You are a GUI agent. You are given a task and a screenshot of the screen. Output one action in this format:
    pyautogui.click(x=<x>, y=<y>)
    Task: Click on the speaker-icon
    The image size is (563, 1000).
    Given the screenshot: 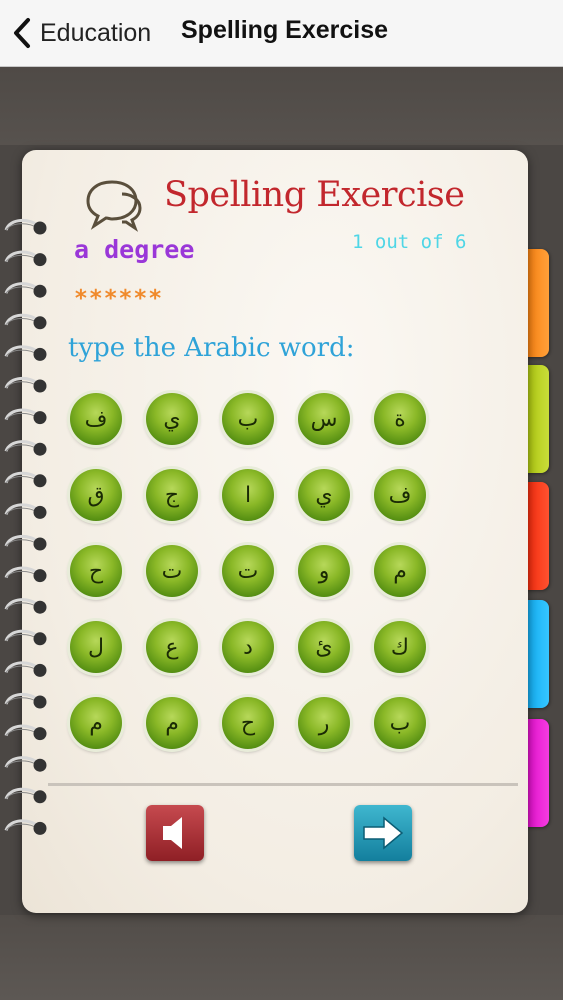 What is the action you would take?
    pyautogui.click(x=172, y=833)
    